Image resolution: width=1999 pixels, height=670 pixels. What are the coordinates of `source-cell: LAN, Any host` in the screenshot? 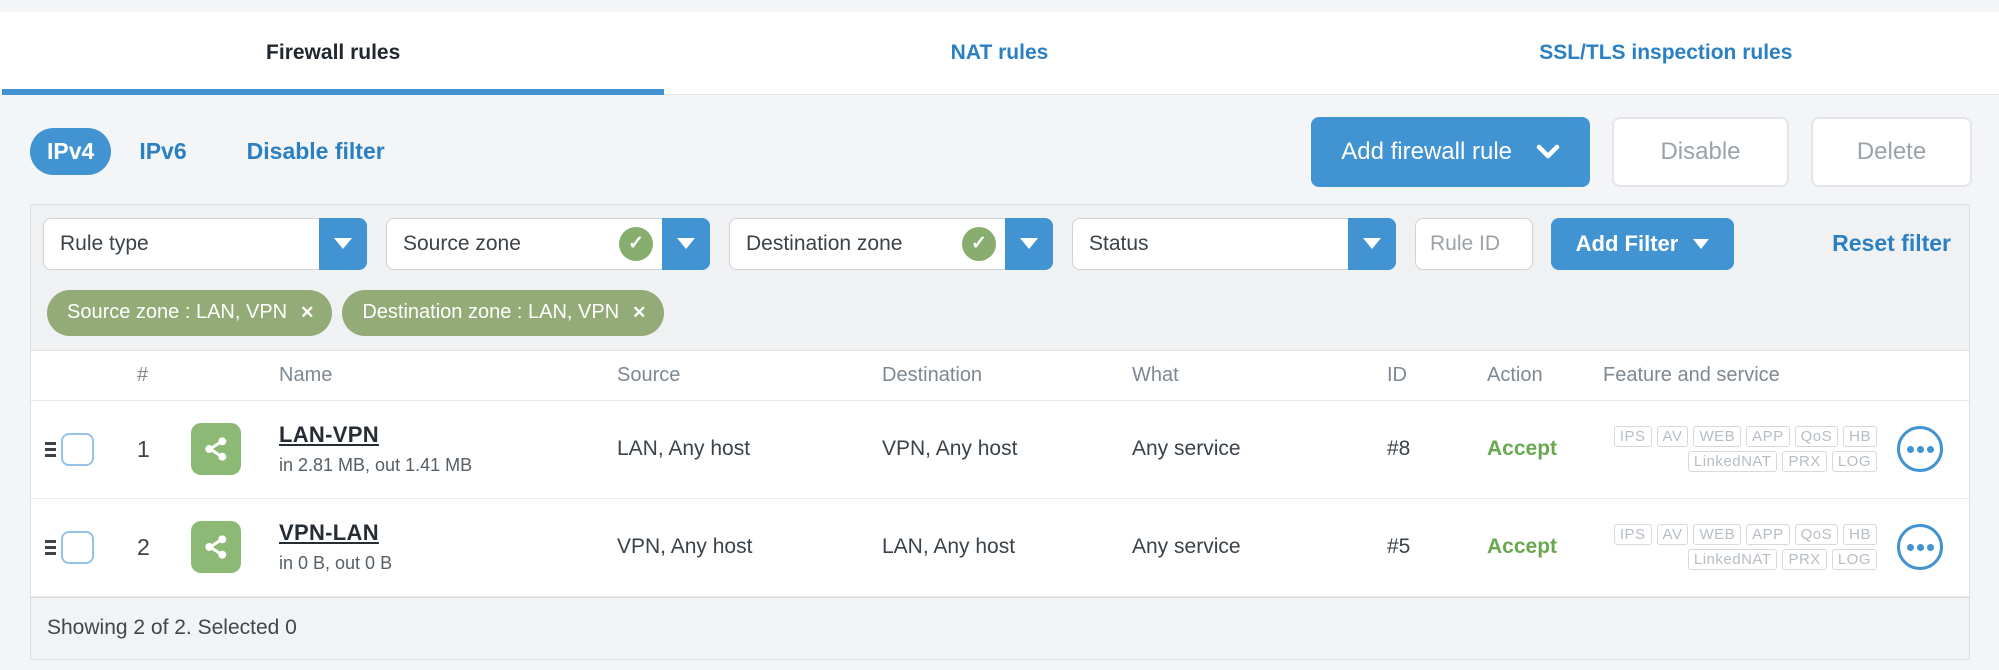 It's located at (684, 449).